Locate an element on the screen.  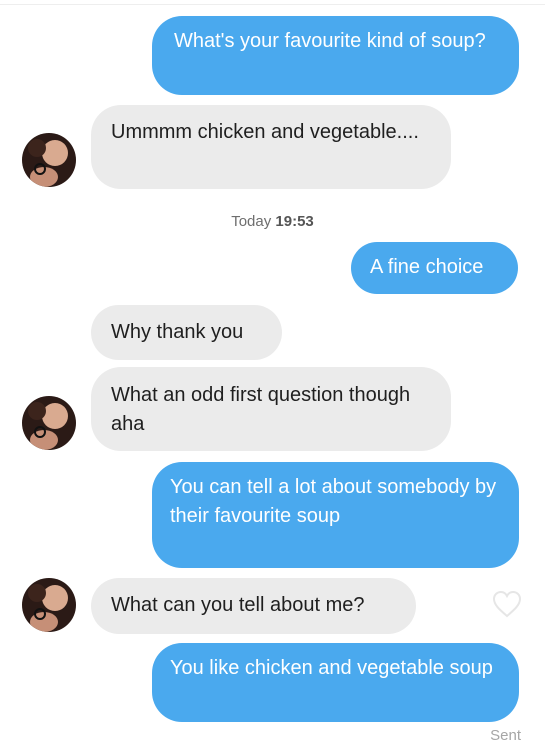
message-bubble-outgoing: A fine choice is located at coordinates (434, 268).